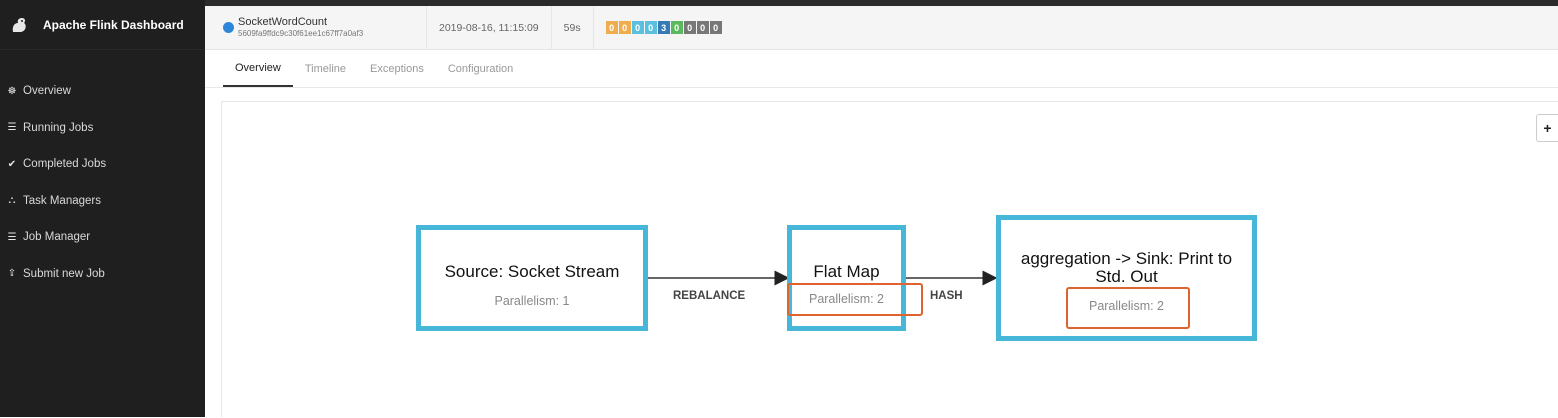  I want to click on sidebar-item-running-jobs: ☰ Running Jobs, so click(102, 128).